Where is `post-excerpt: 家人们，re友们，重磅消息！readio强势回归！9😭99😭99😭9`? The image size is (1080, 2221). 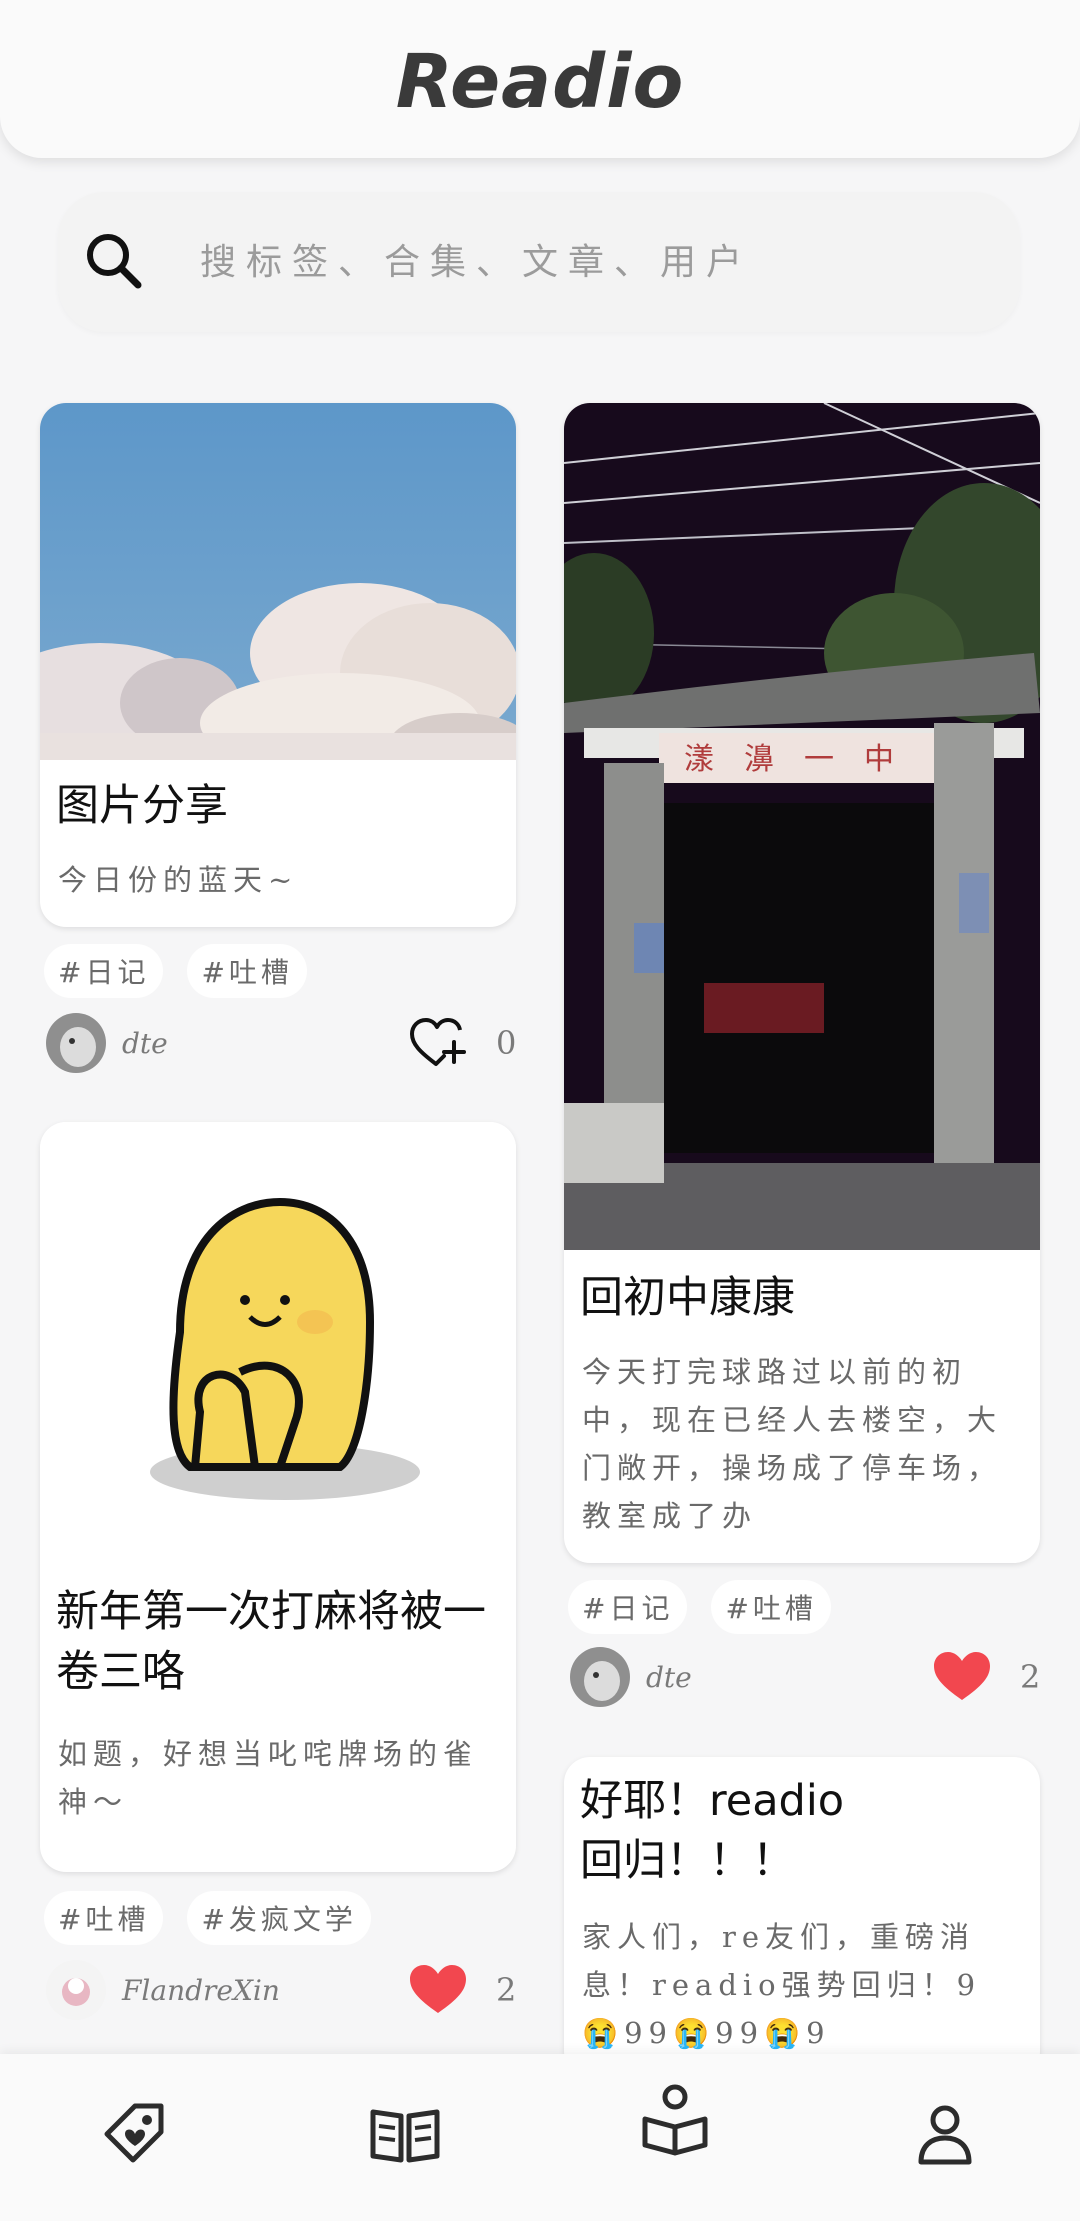 post-excerpt: 家人们，re友们，重磅消息！readio强势回归！9😭99😭99😭9 is located at coordinates (782, 1985).